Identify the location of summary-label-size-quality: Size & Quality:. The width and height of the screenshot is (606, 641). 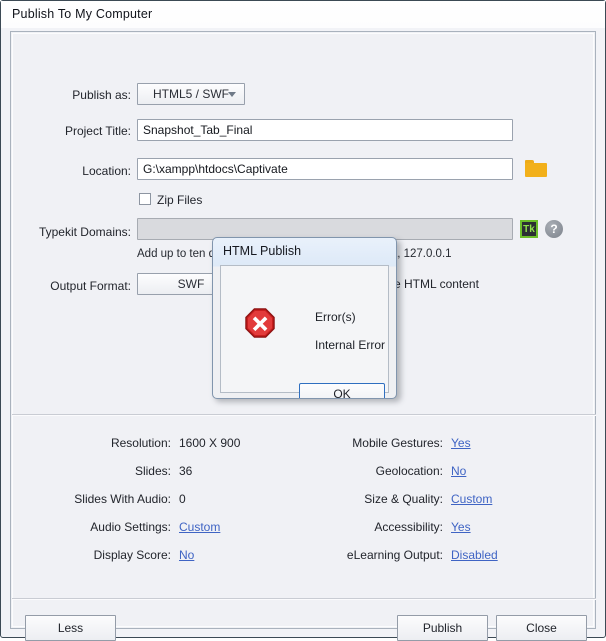
(403, 499).